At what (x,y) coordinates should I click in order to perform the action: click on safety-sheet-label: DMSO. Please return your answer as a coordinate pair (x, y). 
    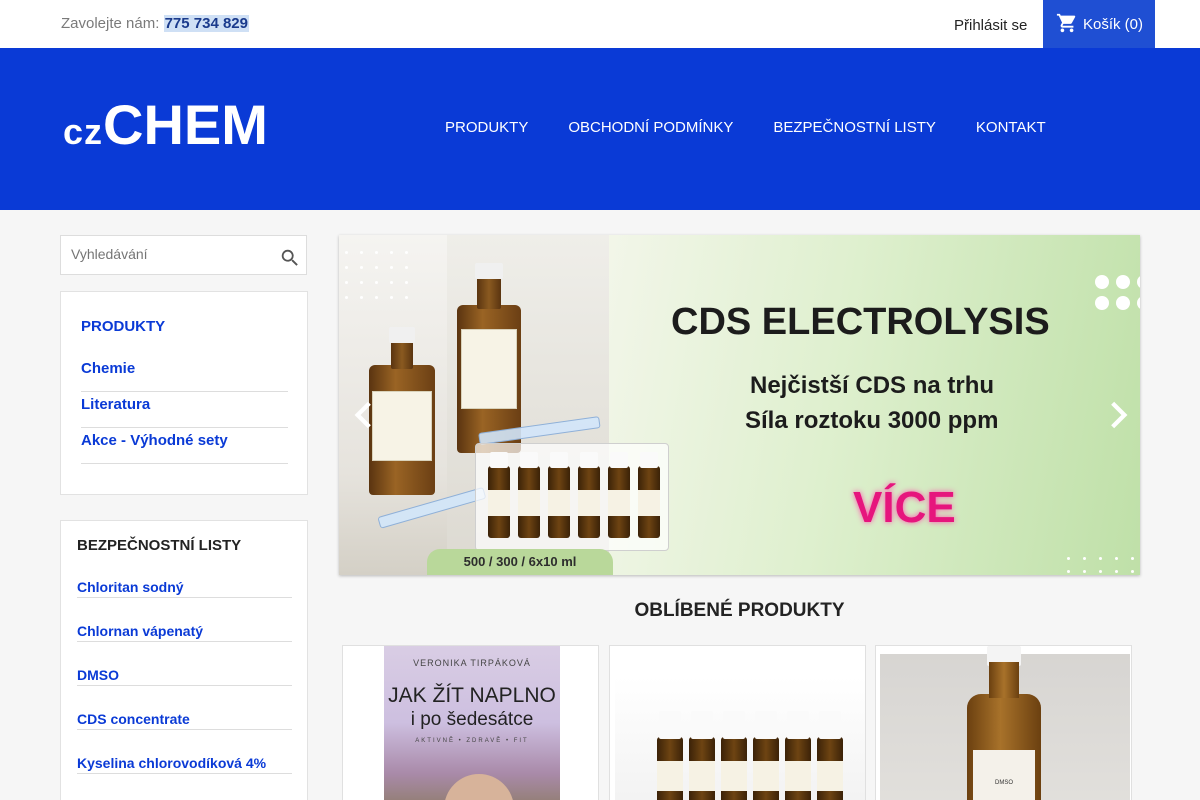
    Looking at the image, I should click on (184, 676).